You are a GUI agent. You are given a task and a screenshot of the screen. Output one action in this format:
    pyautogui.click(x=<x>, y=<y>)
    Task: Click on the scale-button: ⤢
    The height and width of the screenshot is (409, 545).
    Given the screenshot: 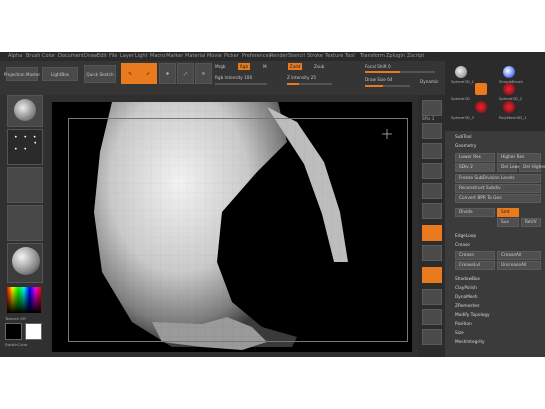 What is the action you would take?
    pyautogui.click(x=185, y=73)
    